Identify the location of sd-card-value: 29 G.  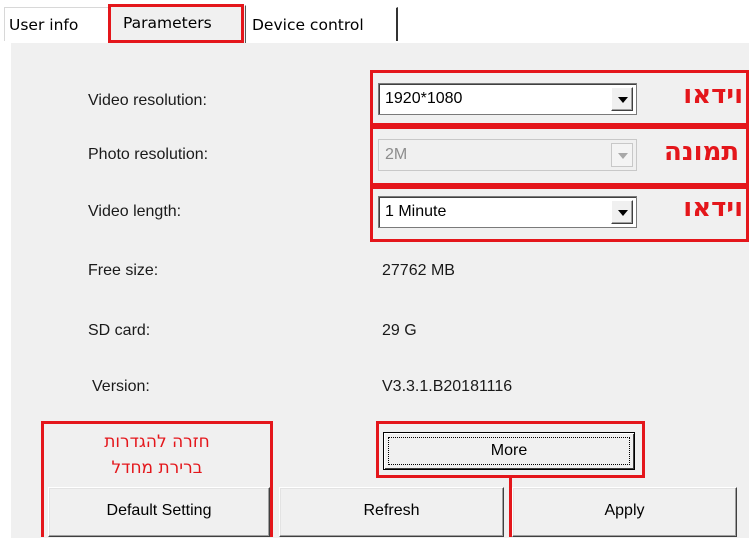
(399, 330).